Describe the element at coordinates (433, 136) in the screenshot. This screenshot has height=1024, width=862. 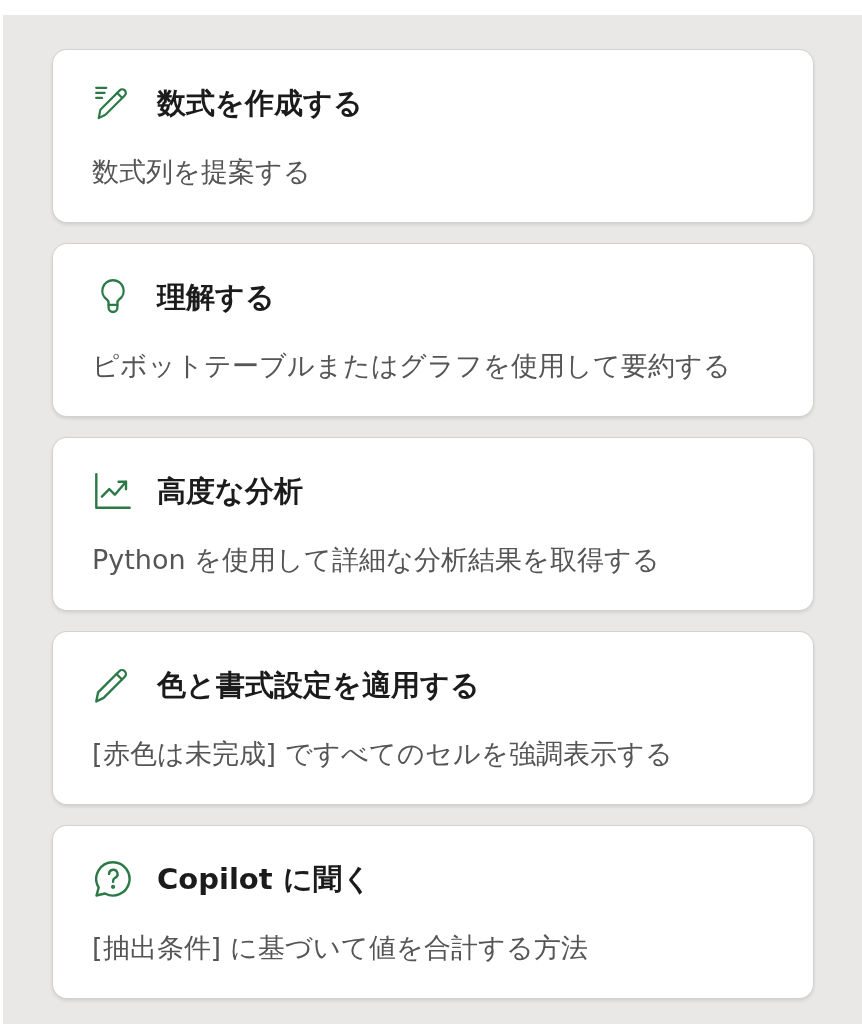
I see `suggestion-card: 数式を作成する 数式列を提案する` at that location.